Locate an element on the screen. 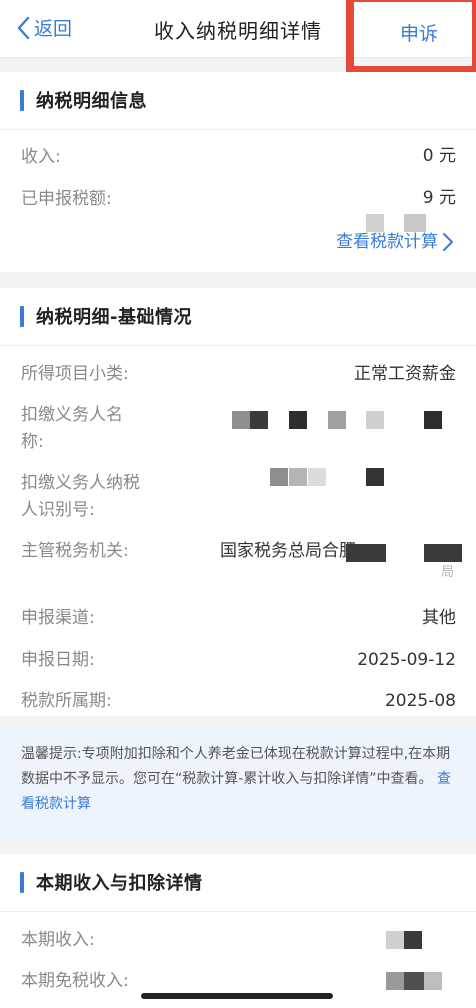  tax-period-value: 2025-08 is located at coordinates (420, 701).